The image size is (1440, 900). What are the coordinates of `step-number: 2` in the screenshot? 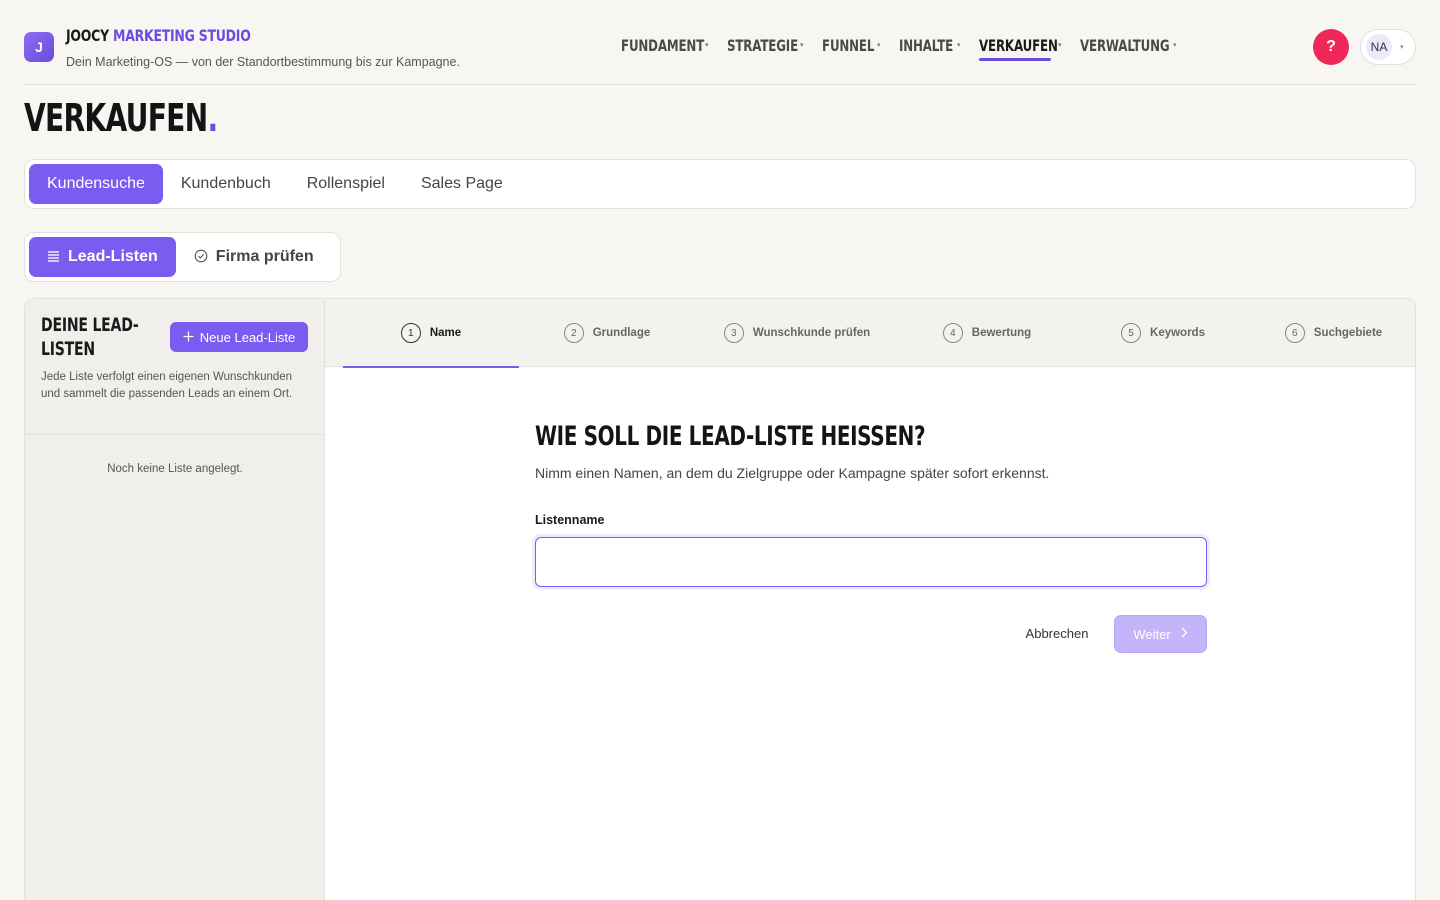 It's located at (573, 333).